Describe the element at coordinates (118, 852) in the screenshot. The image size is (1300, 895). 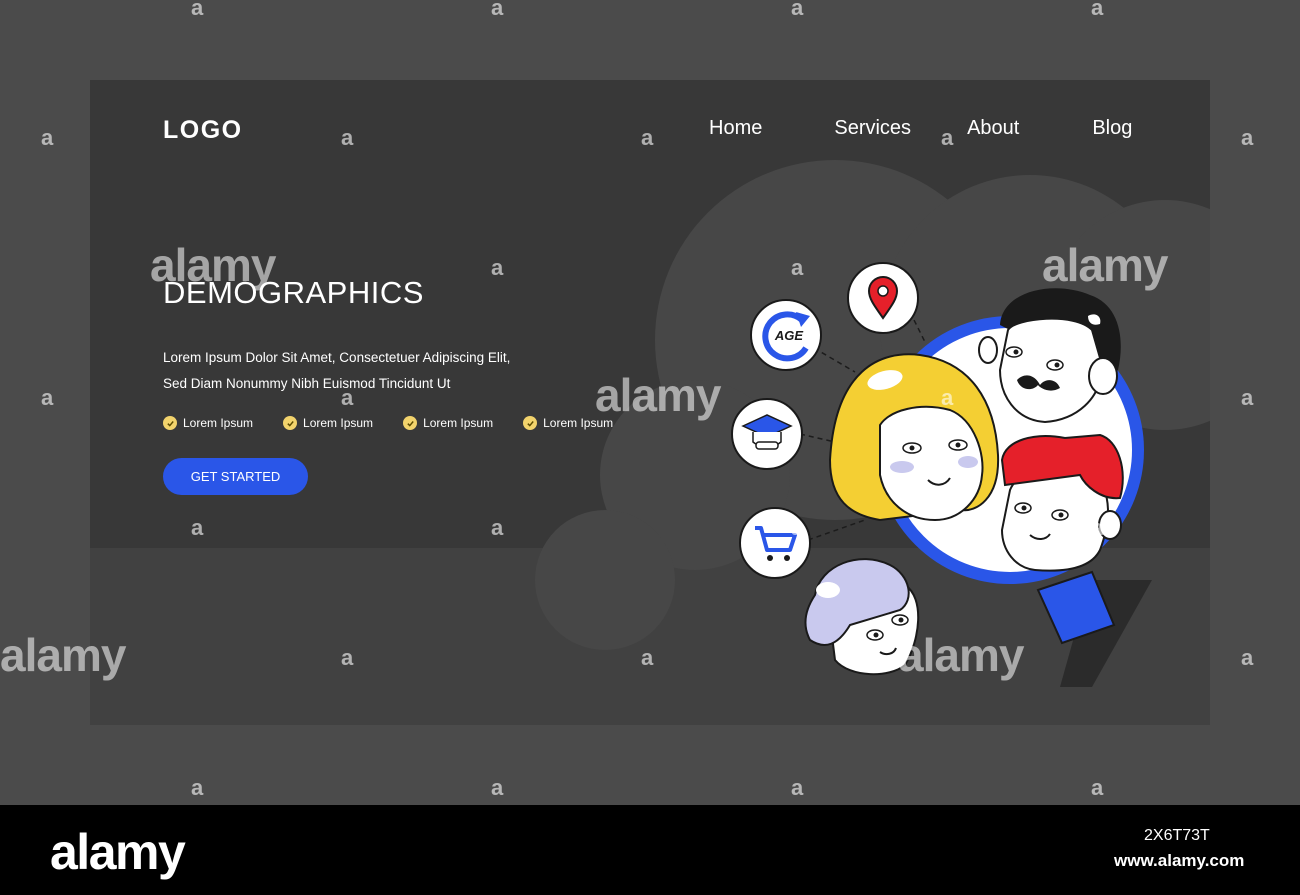
I see `stock-brand-logo: alamy` at that location.